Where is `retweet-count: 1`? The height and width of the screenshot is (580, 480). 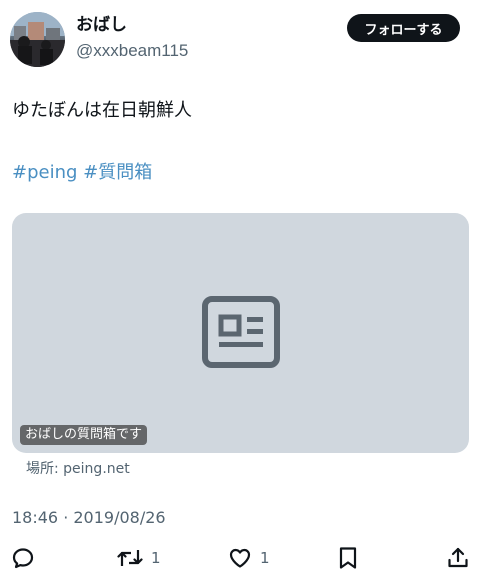
retweet-count: 1 is located at coordinates (156, 558).